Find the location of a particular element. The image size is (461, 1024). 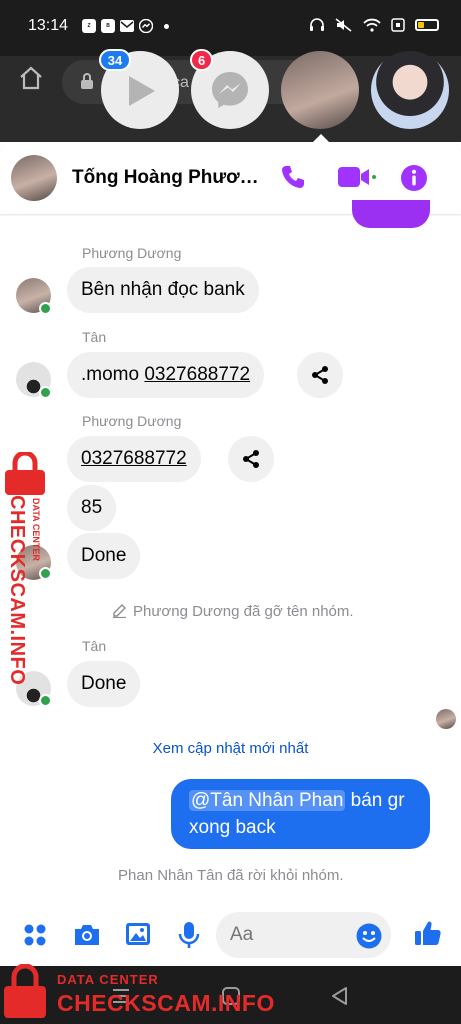

message-text: 85 is located at coordinates (92, 507).